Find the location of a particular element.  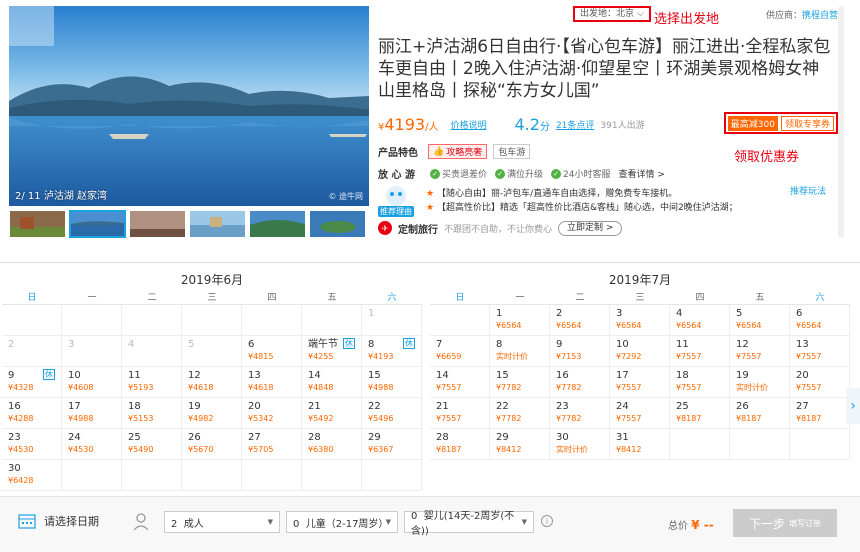

infants-select: 0 婴儿(14天-2周岁(不含)) ▼ is located at coordinates (469, 524).